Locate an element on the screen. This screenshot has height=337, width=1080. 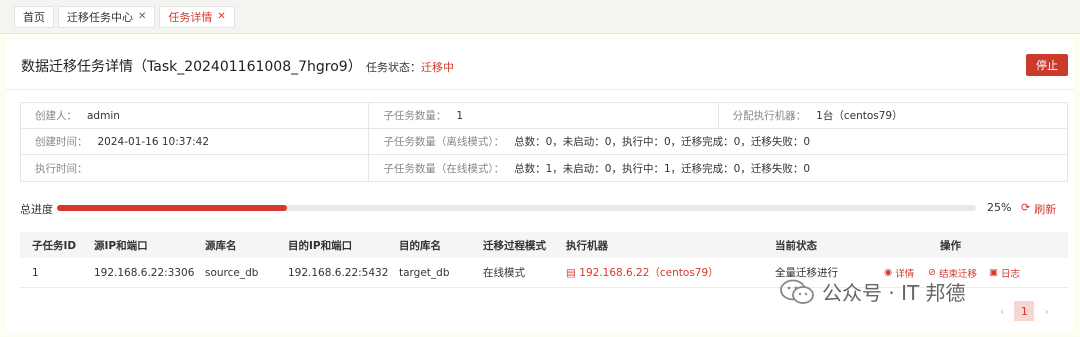
offline-label: 子任务数量（离线模式）： is located at coordinates (444, 142).